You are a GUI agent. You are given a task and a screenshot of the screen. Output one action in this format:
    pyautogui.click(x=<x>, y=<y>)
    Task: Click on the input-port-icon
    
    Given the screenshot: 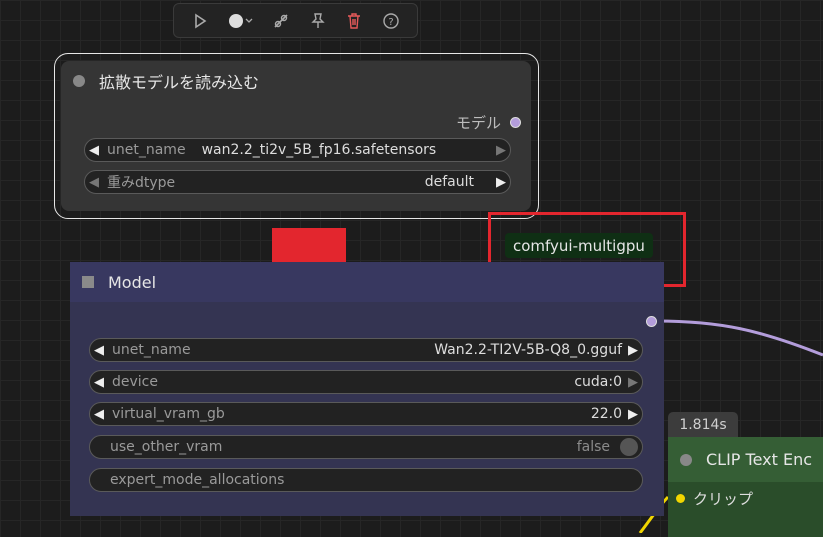 What is the action you would take?
    pyautogui.click(x=680, y=498)
    